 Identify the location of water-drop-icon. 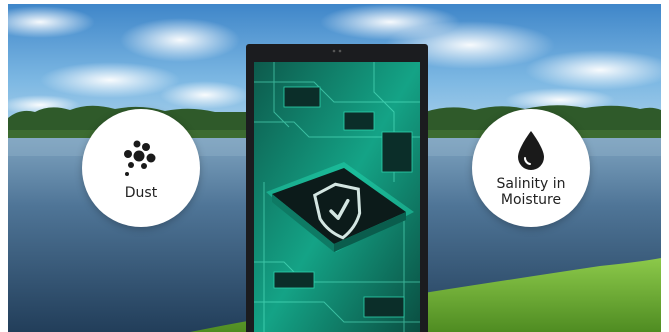
(531, 150).